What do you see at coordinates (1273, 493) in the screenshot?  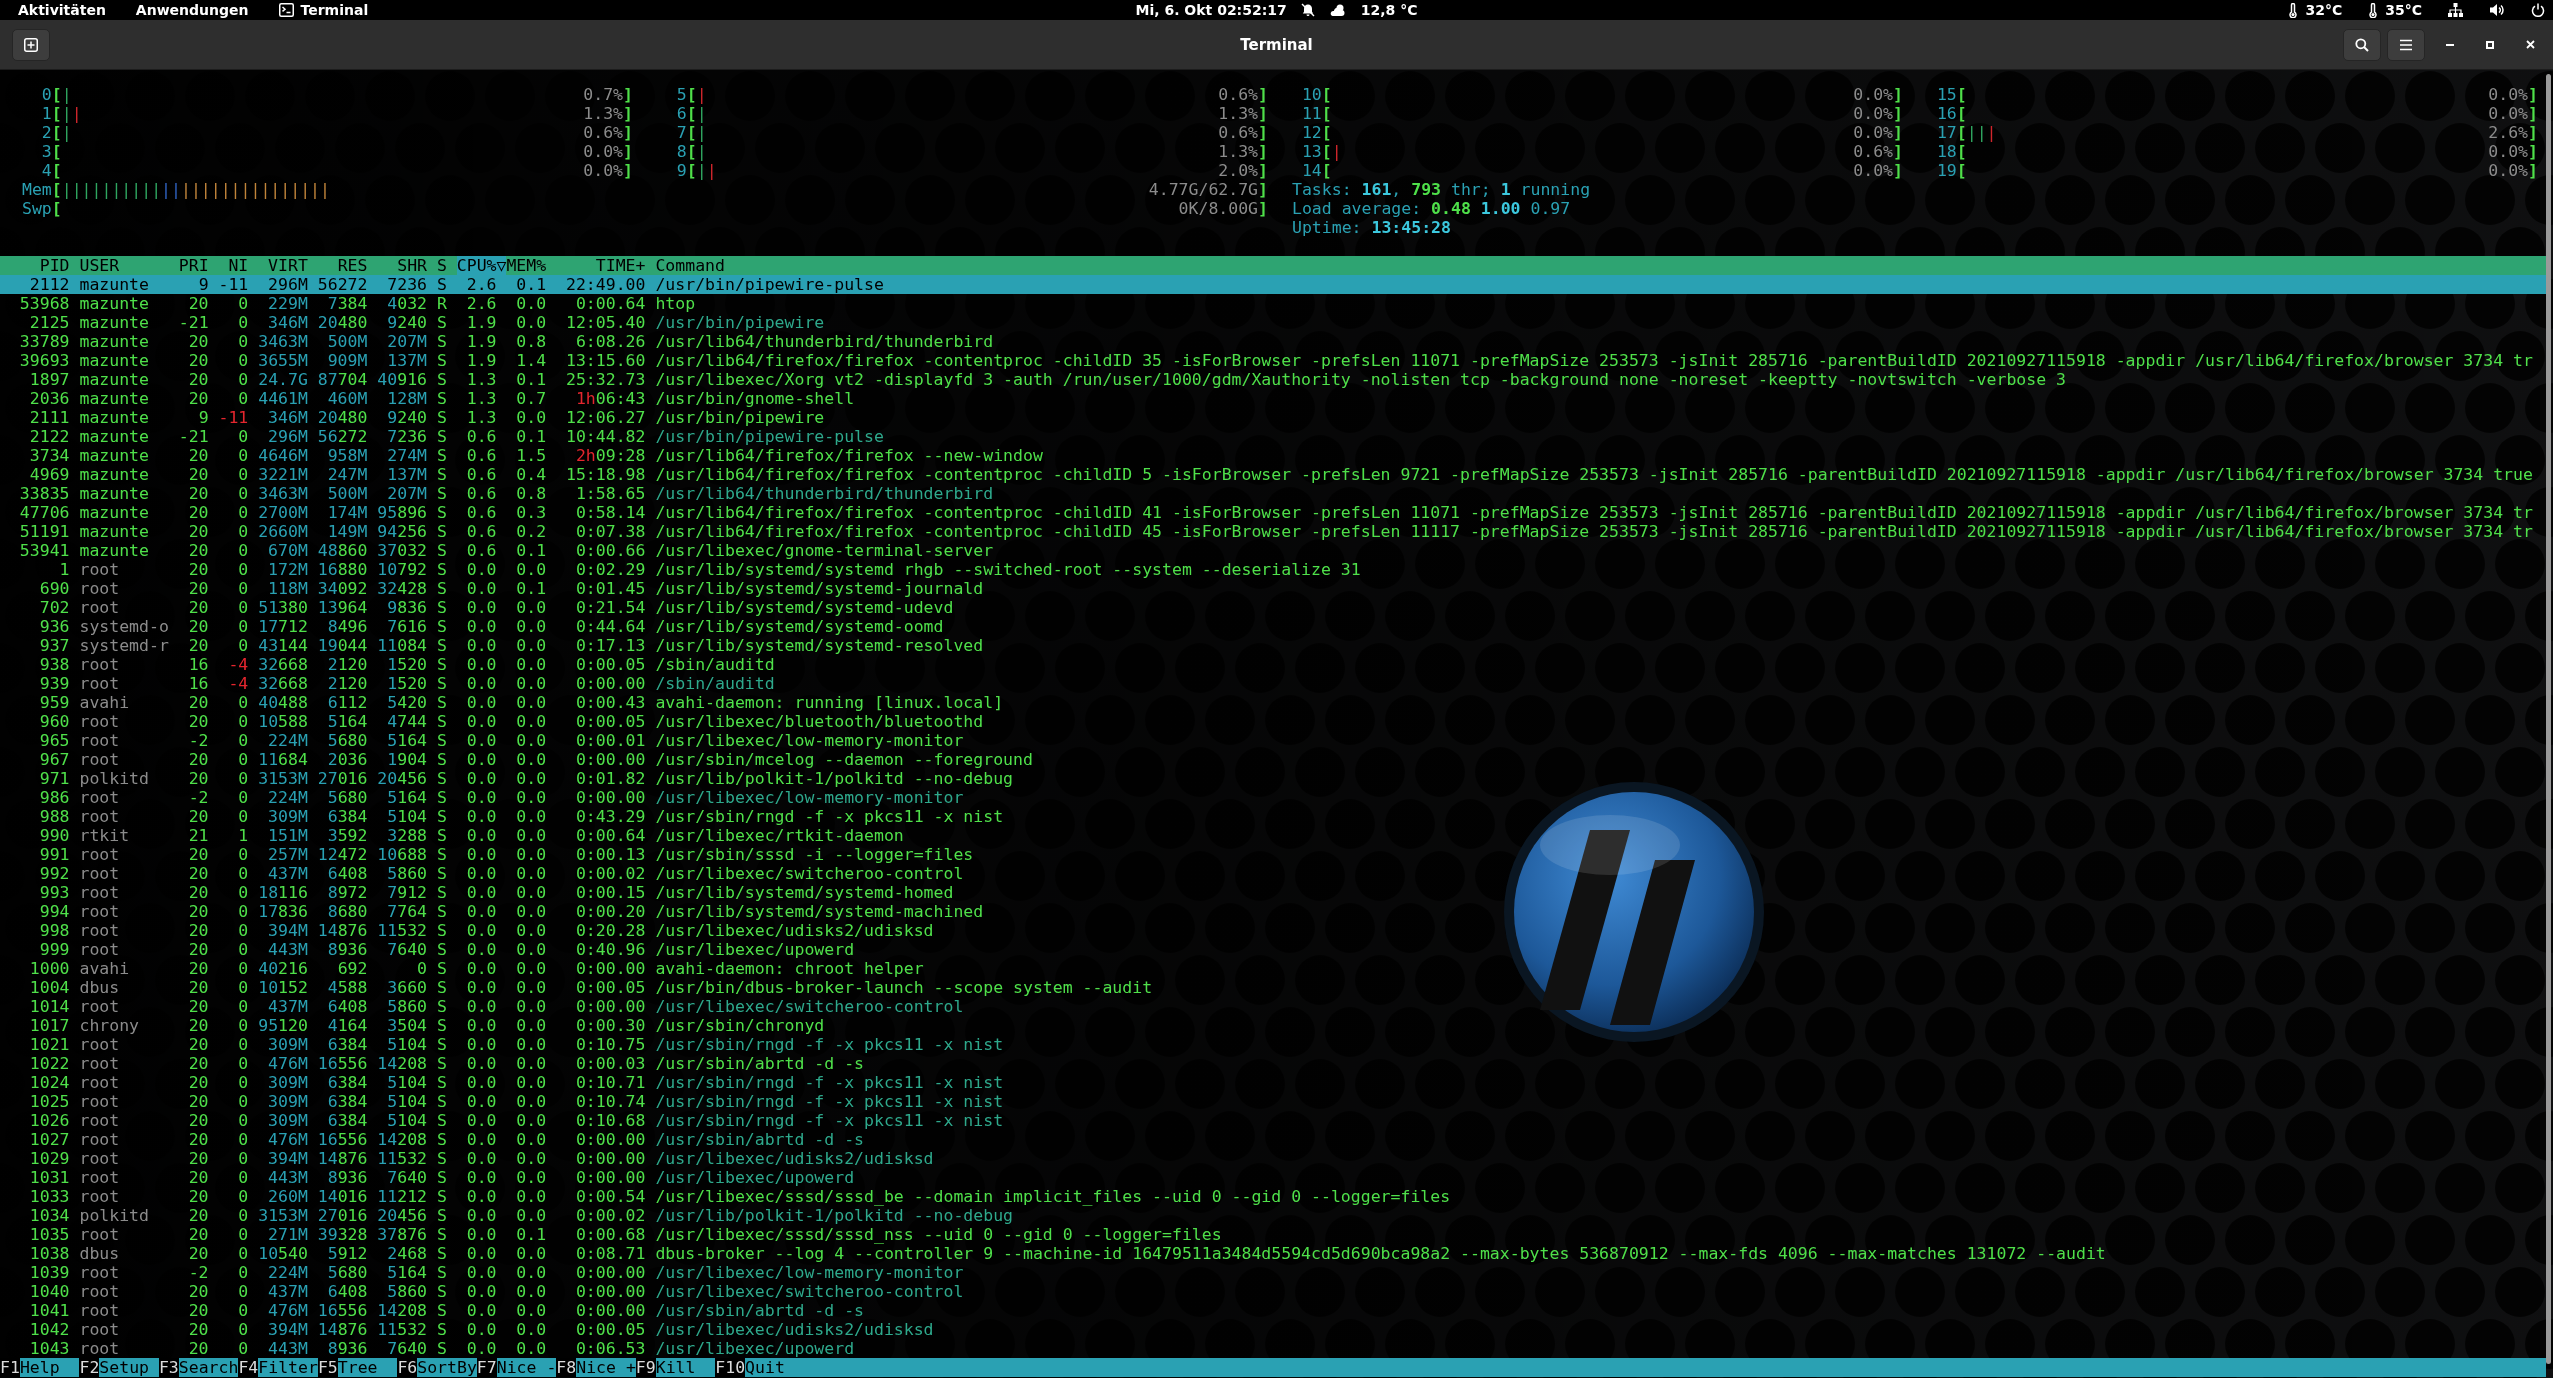 I see `process-row: 33835 mazunte 20 0 3463M 500M 207M S 0.6 0.8 1:58.65 /usr/lib64/thunderbird/thunderbird` at bounding box center [1273, 493].